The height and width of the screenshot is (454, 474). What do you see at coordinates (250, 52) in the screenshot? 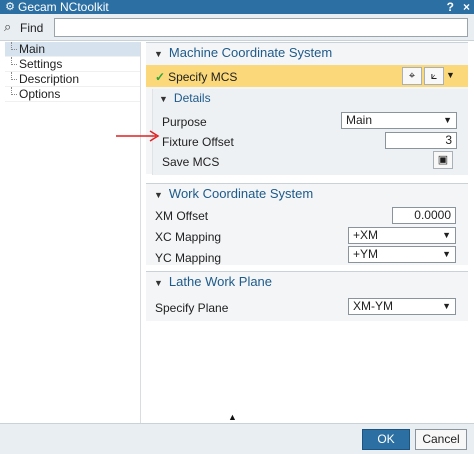
I see `mcs-header-label: Machine Coordinate System` at bounding box center [250, 52].